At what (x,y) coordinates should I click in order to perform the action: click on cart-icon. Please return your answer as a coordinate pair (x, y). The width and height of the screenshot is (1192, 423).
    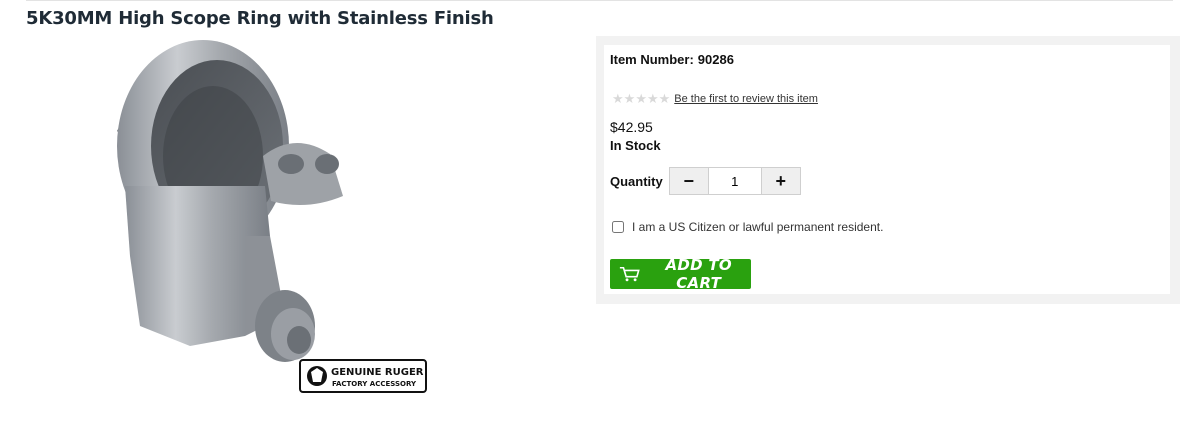
    Looking at the image, I should click on (629, 274).